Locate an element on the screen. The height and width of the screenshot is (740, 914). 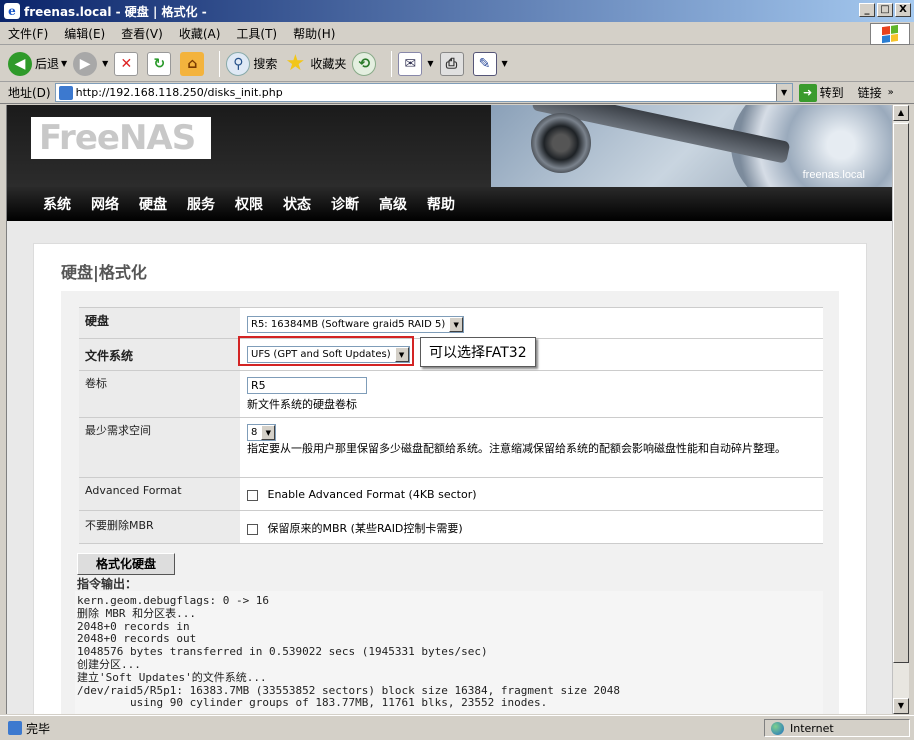
page-icon is located at coordinates (65, 92).